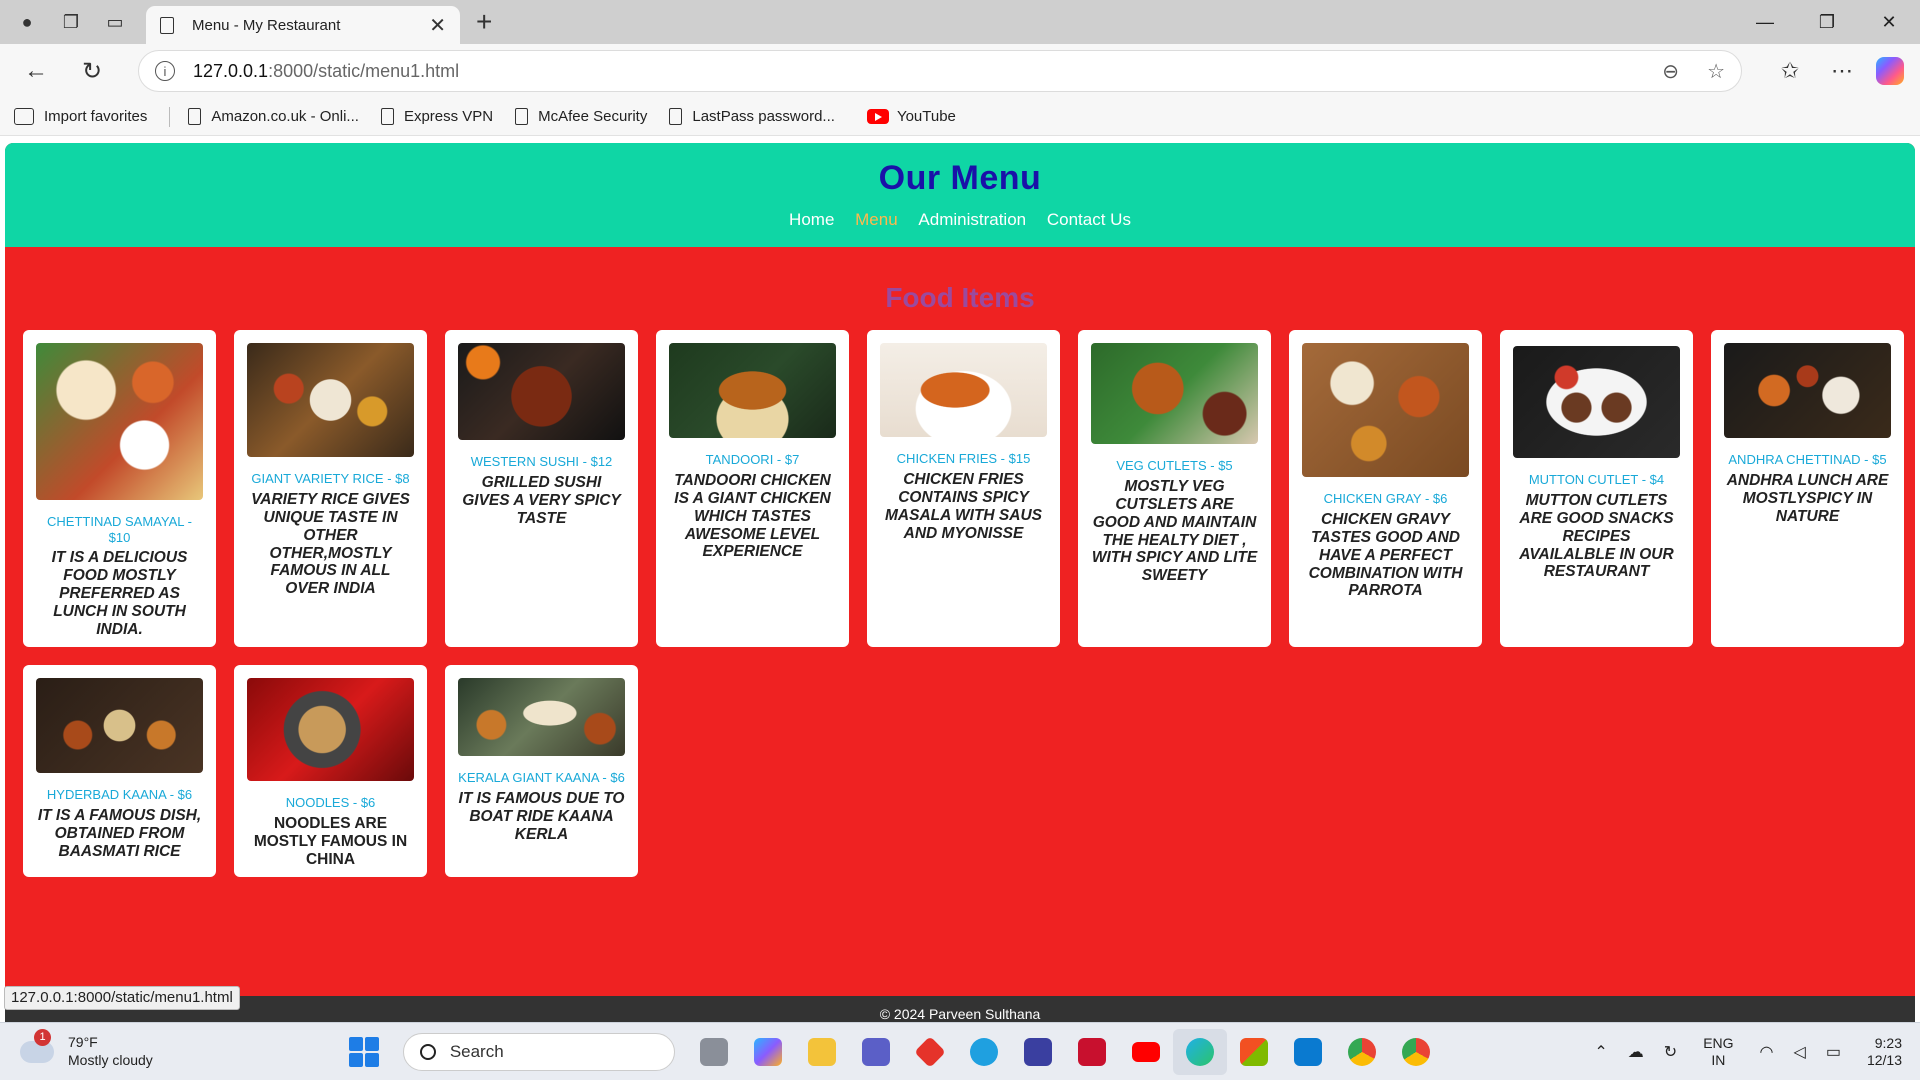 The width and height of the screenshot is (1920, 1081). What do you see at coordinates (448, 116) in the screenshot?
I see `favorite-label: Express VPN` at bounding box center [448, 116].